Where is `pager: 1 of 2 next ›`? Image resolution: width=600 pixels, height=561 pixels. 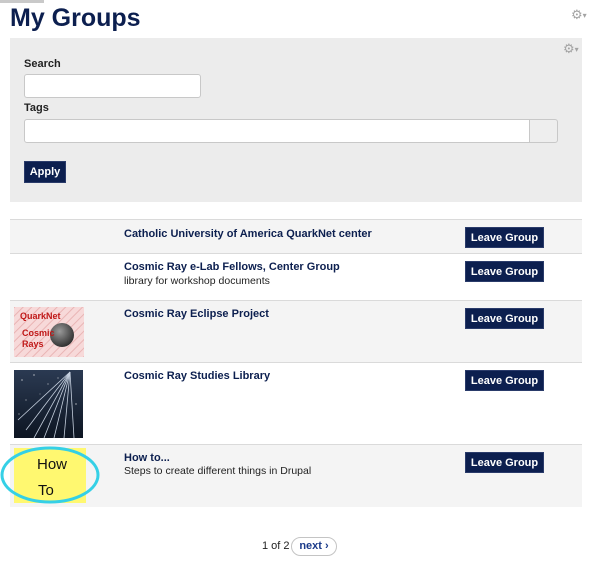
pager: 1 of 2 next › is located at coordinates (300, 547).